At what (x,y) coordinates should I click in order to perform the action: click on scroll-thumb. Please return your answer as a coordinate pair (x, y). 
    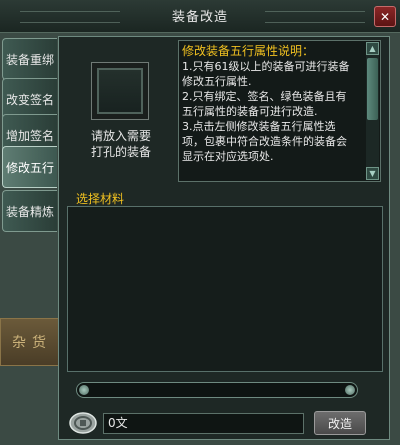
    Looking at the image, I should click on (372, 89).